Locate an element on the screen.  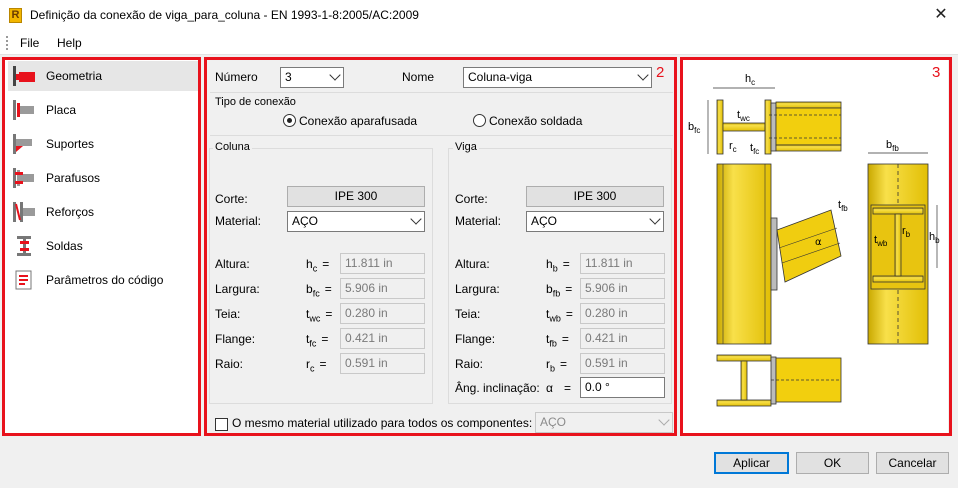
coluna-row-label: Raio: is located at coordinates (229, 364).